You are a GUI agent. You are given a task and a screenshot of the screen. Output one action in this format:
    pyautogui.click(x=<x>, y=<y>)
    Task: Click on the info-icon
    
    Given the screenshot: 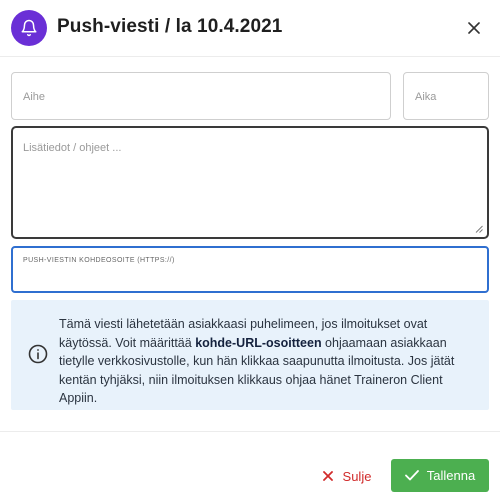 What is the action you would take?
    pyautogui.click(x=38, y=354)
    